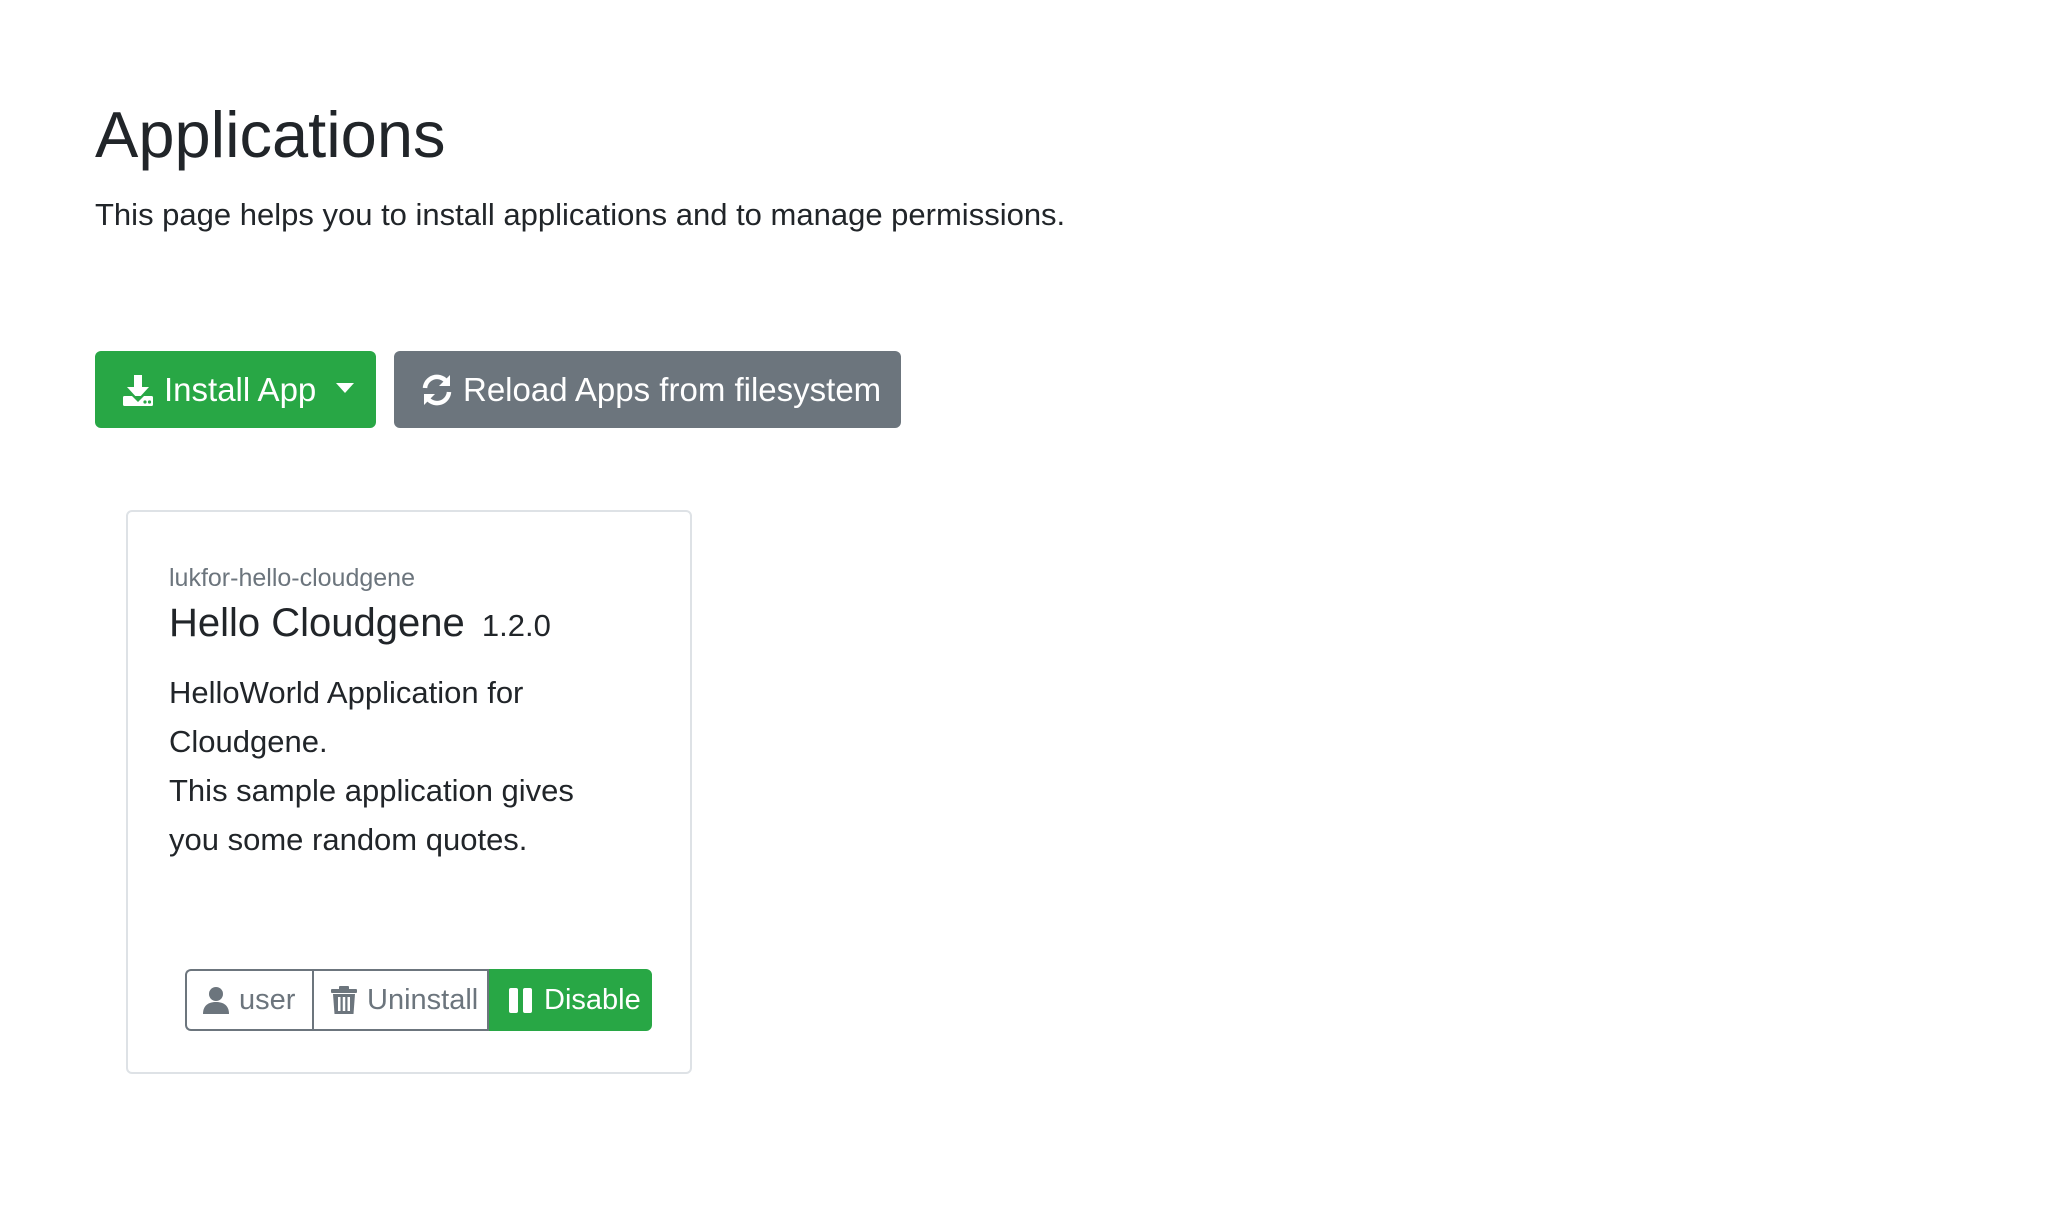 The width and height of the screenshot is (2048, 1206). What do you see at coordinates (592, 999) in the screenshot?
I see `disable-button-label: Disable` at bounding box center [592, 999].